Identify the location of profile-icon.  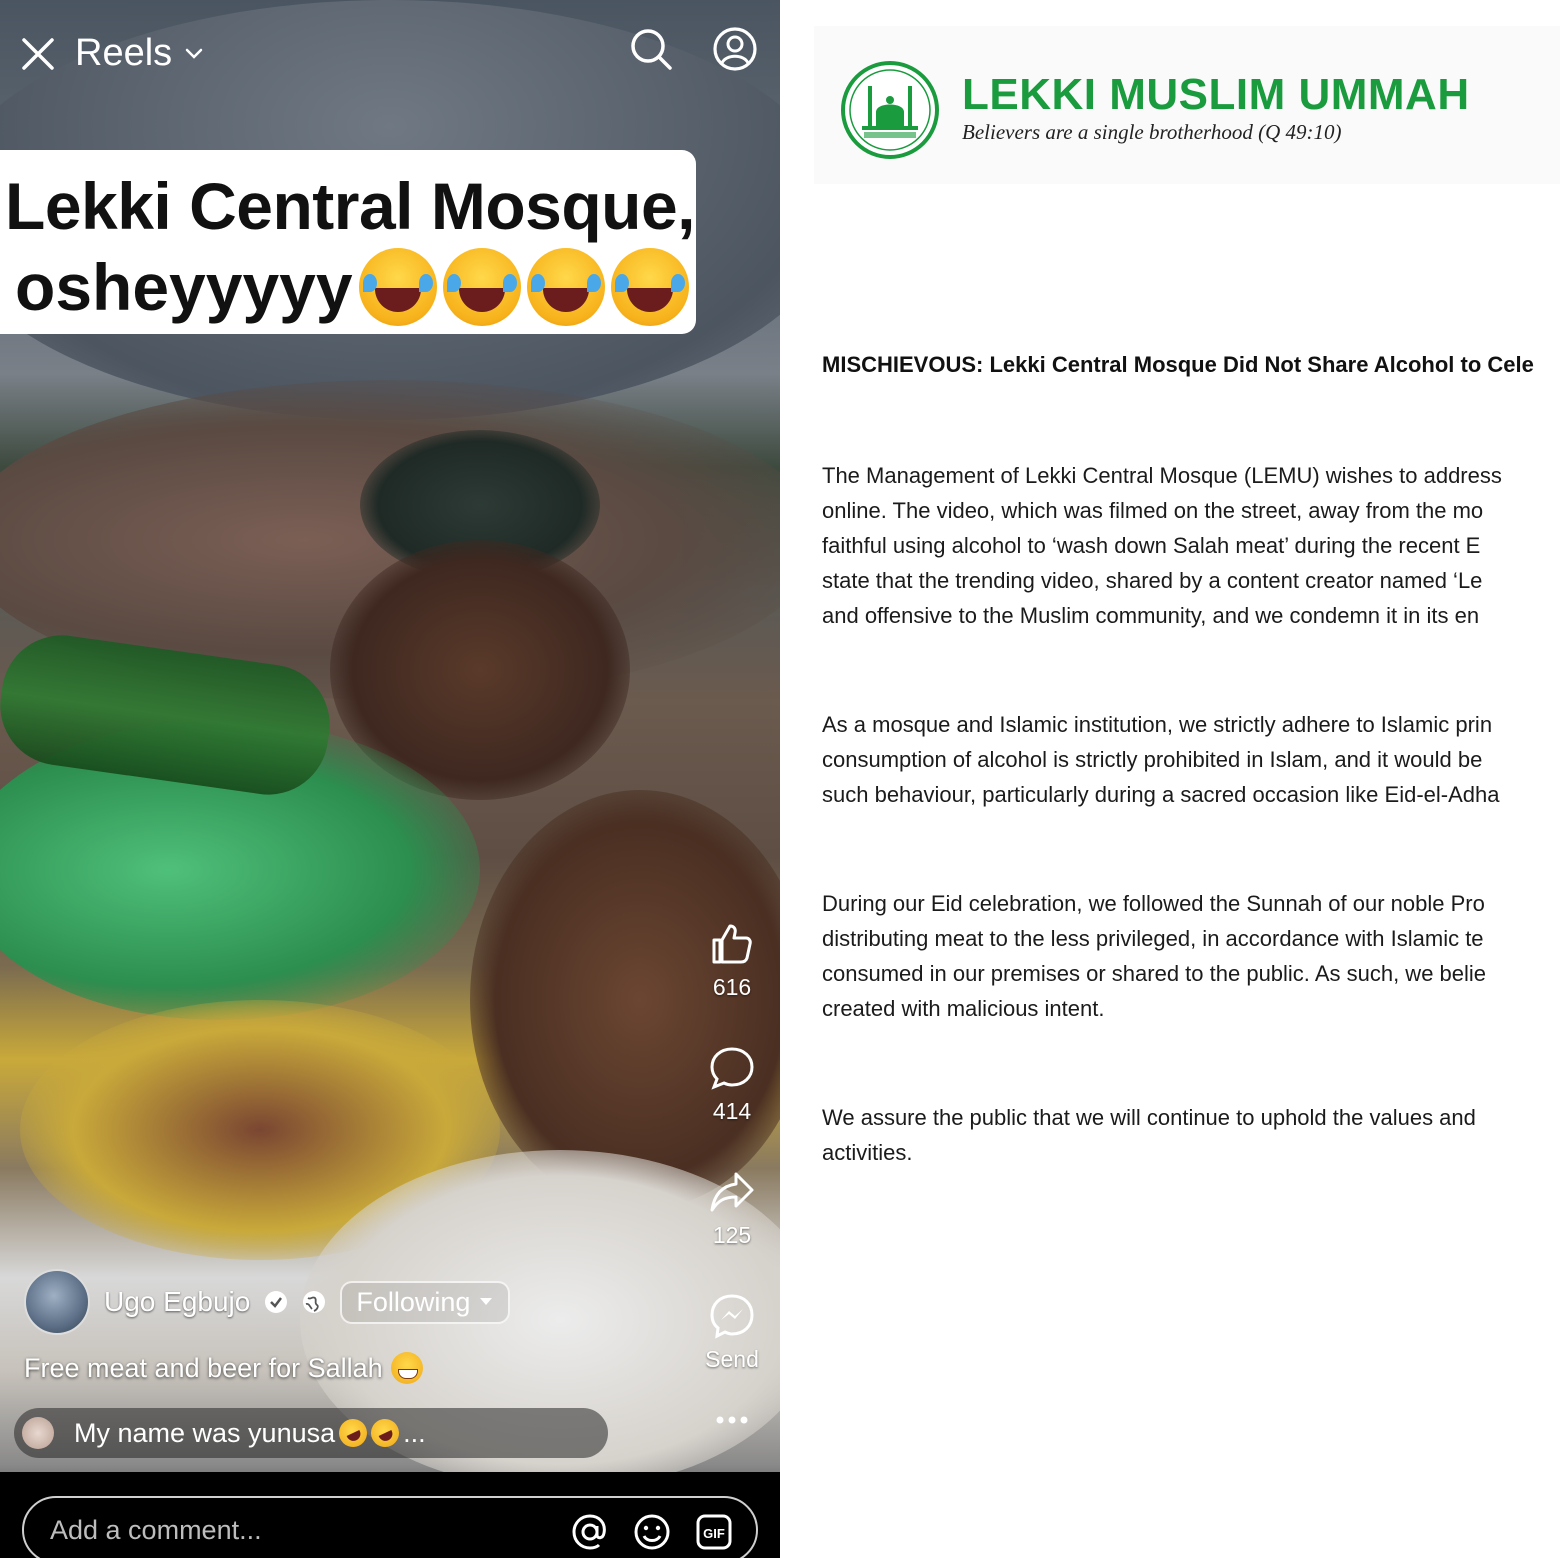
(735, 49).